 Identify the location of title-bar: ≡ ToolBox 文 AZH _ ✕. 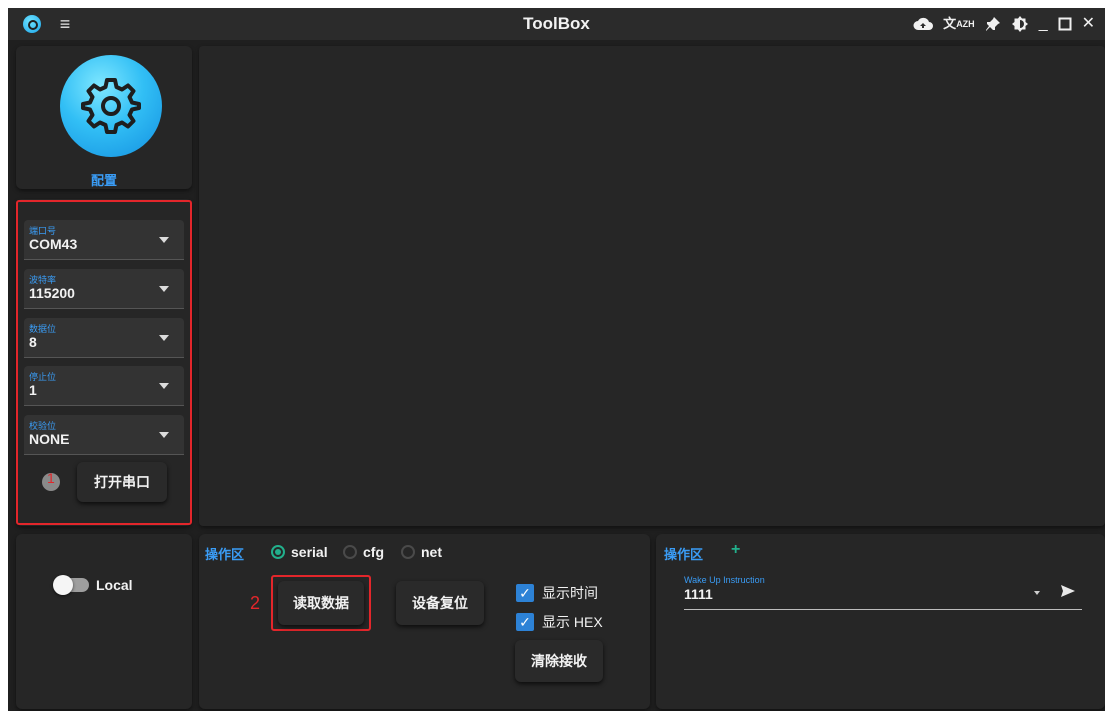
(556, 24).